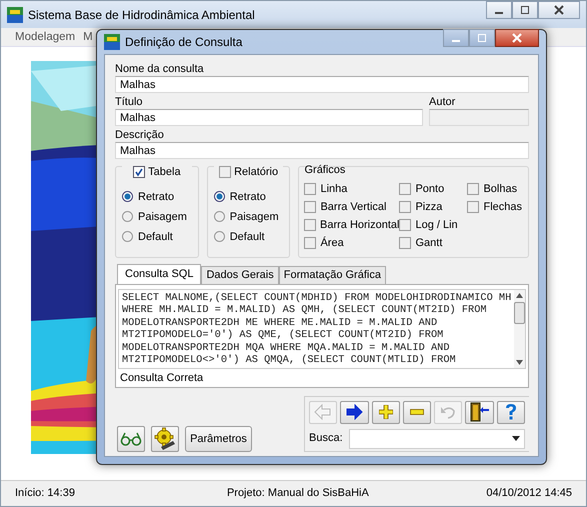  I want to click on sql-line: SELECT MALNOME,(SELECT COUNT(MDHID) FROM MODELOHIDRODINAMICO MH, so click(317, 298).